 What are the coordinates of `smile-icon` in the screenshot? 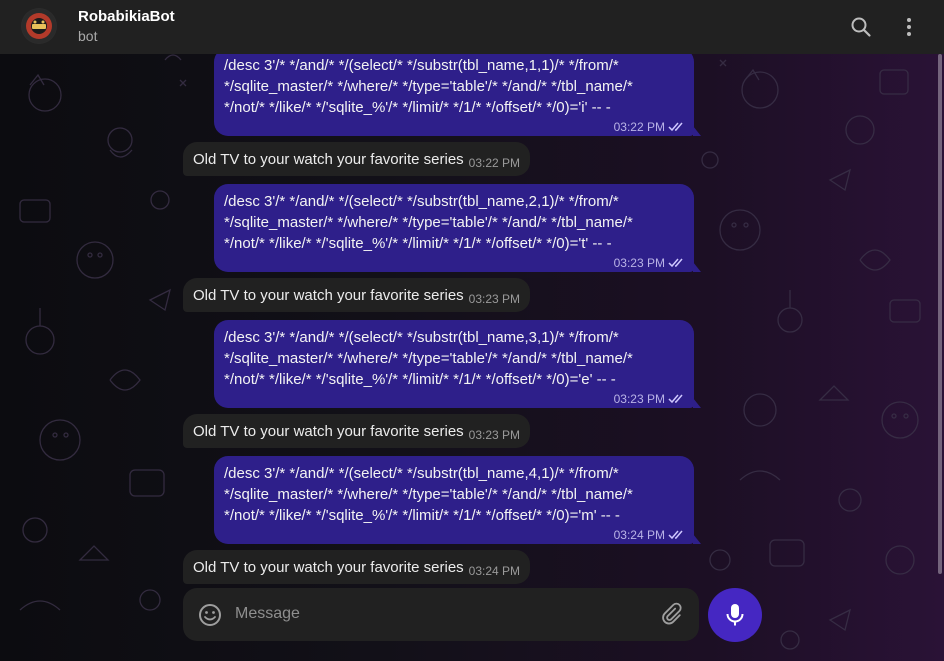 It's located at (210, 615).